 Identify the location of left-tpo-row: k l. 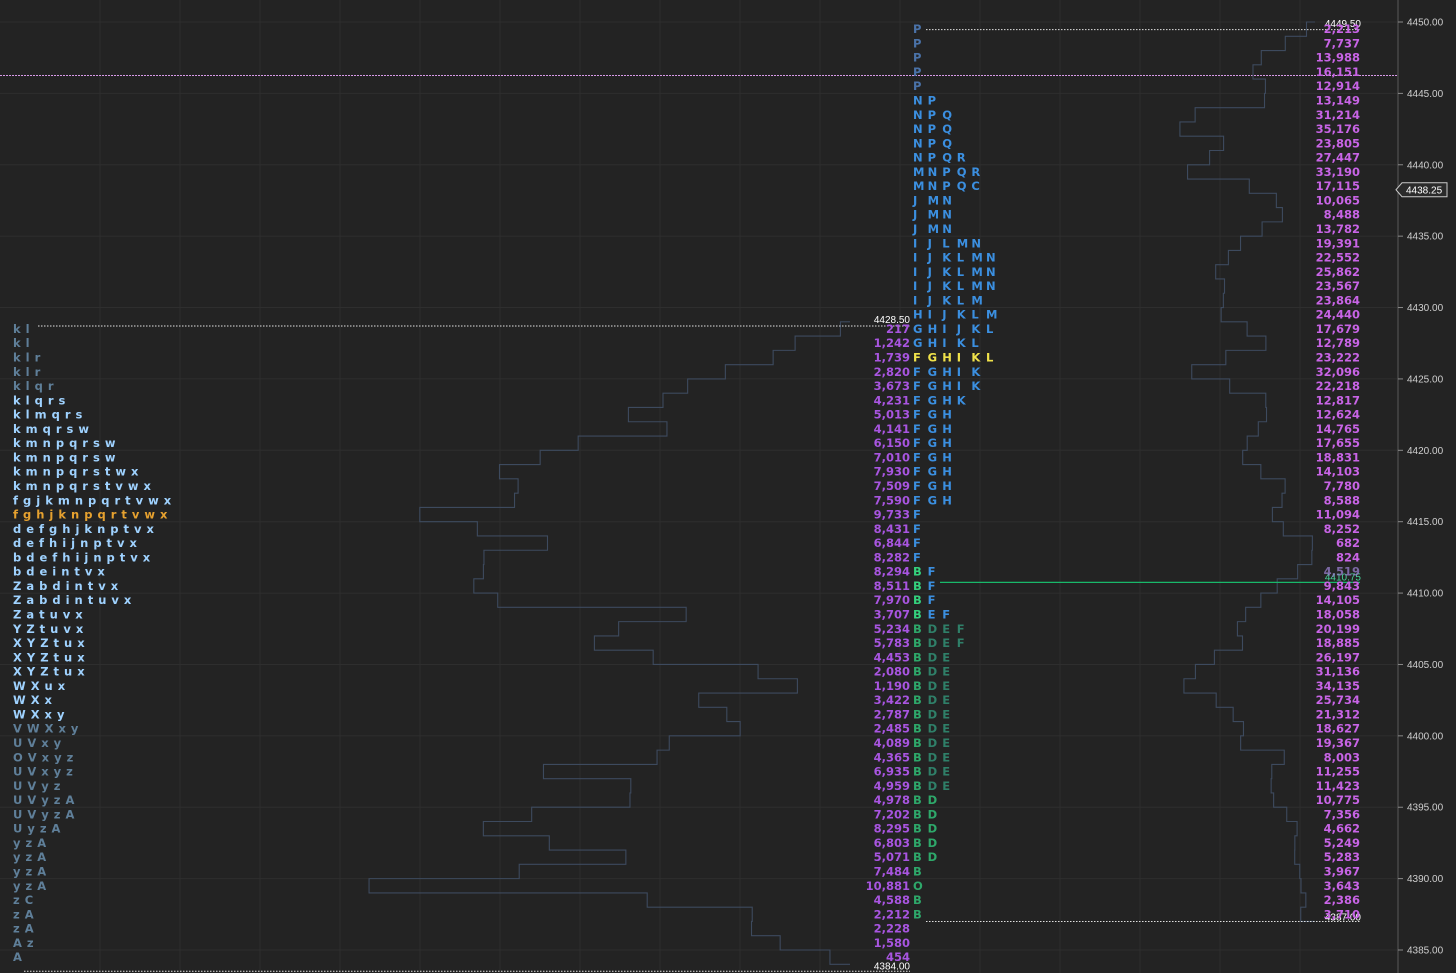
(21, 343).